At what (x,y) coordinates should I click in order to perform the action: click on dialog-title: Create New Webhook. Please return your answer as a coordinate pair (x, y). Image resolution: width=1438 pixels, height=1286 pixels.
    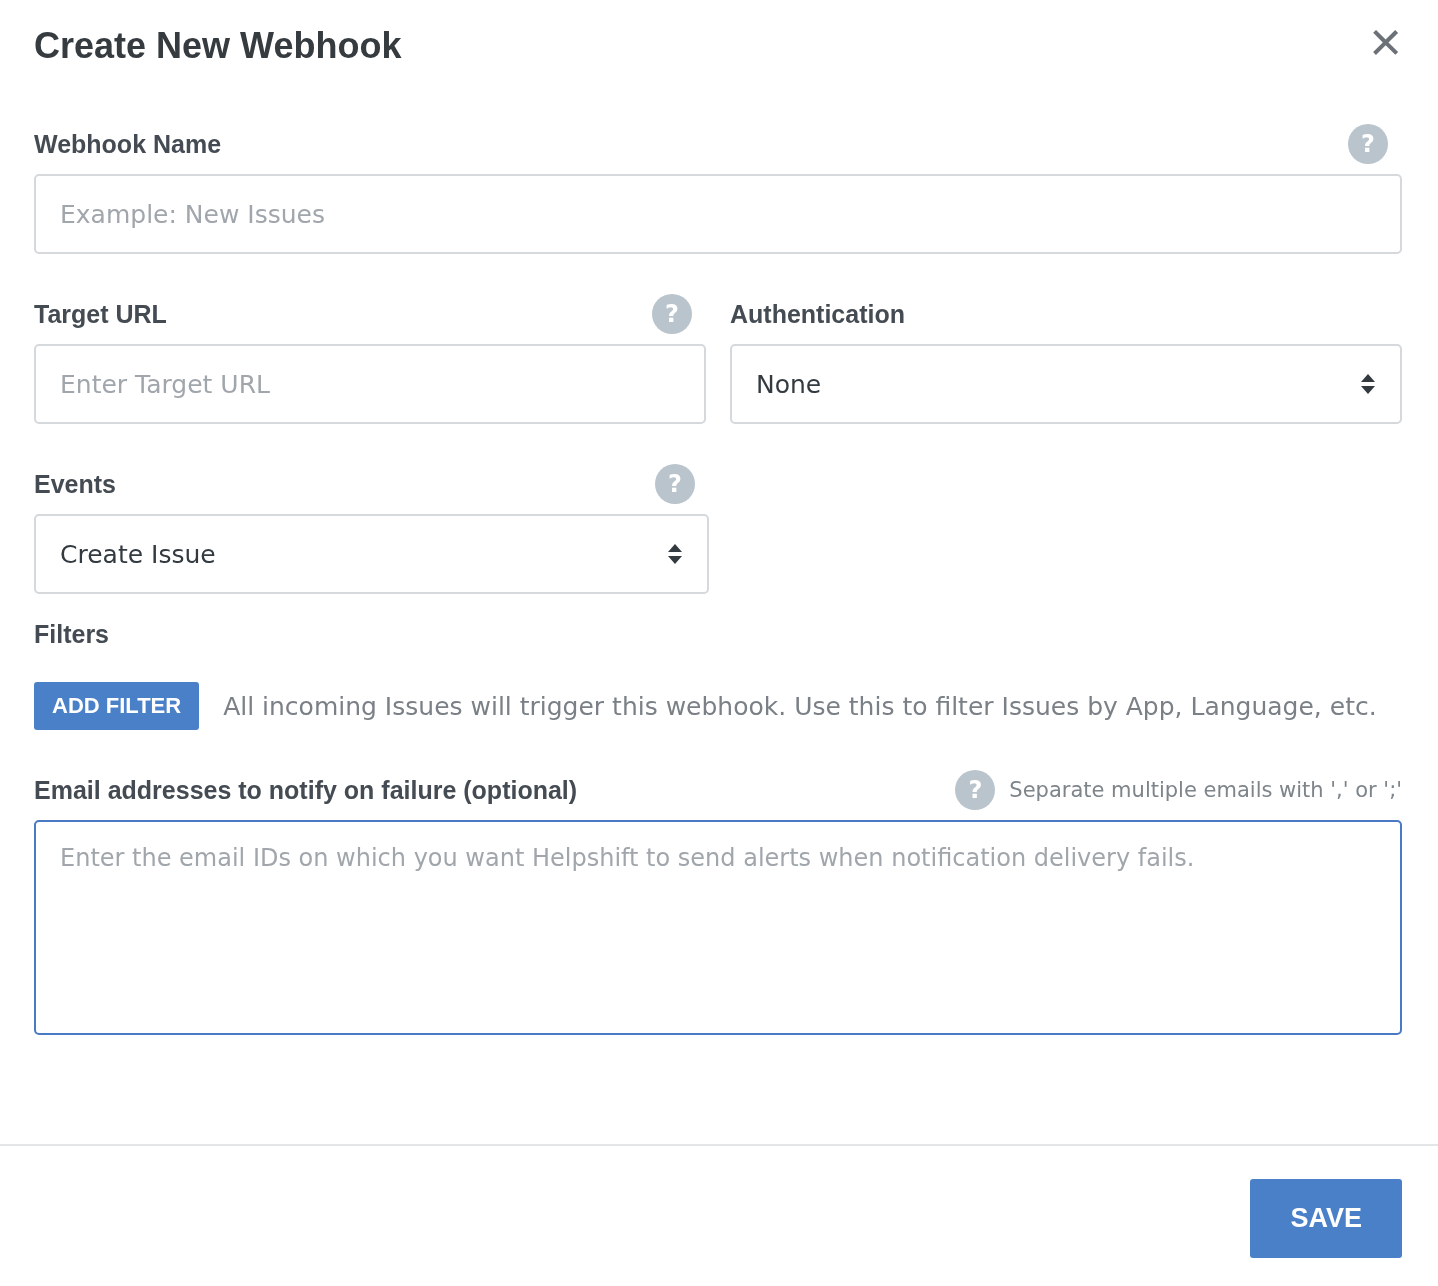
    Looking at the image, I should click on (218, 46).